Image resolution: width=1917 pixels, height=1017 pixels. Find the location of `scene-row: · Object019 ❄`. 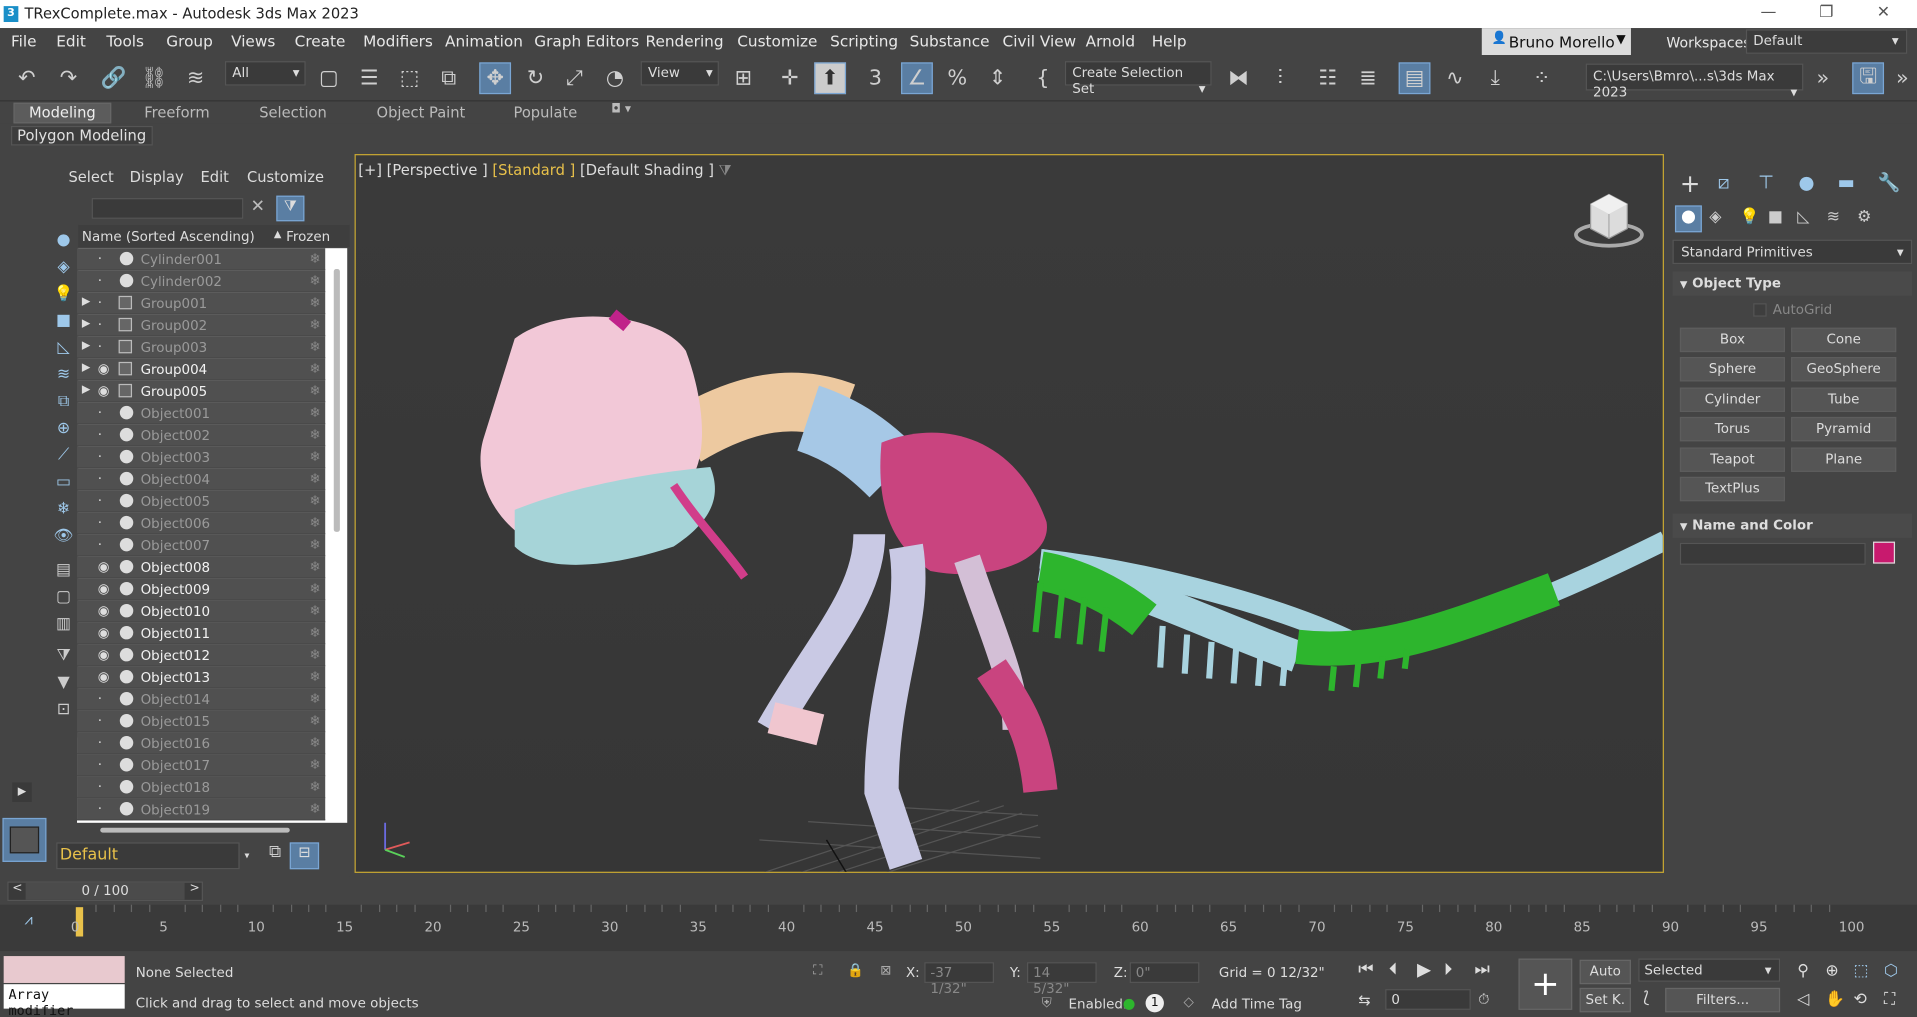

scene-row: · Object019 ❄ is located at coordinates (201, 809).